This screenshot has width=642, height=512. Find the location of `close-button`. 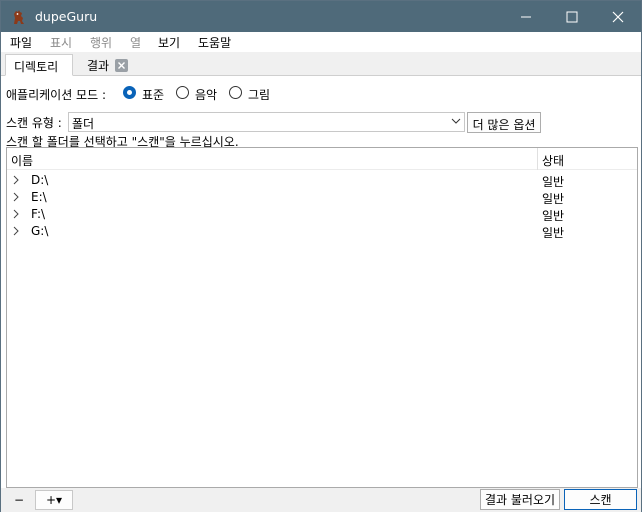

close-button is located at coordinates (618, 16).